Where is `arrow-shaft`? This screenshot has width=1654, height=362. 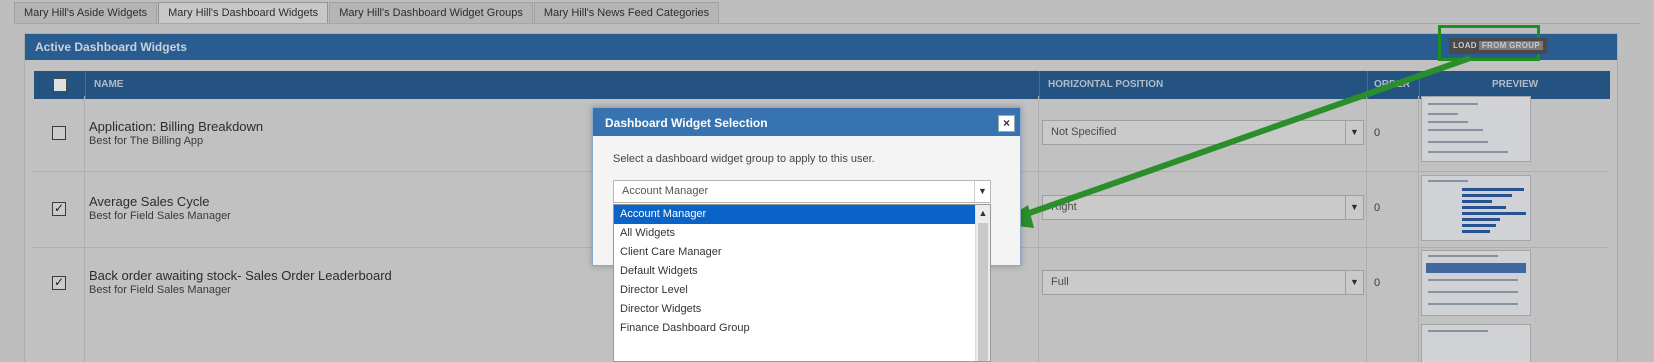
arrow-shaft is located at coordinates (1244, 137).